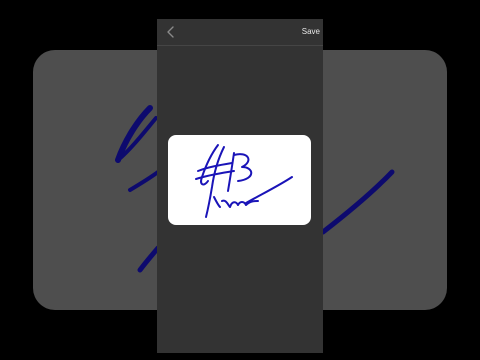  I want to click on signature-preview-card, so click(239, 180).